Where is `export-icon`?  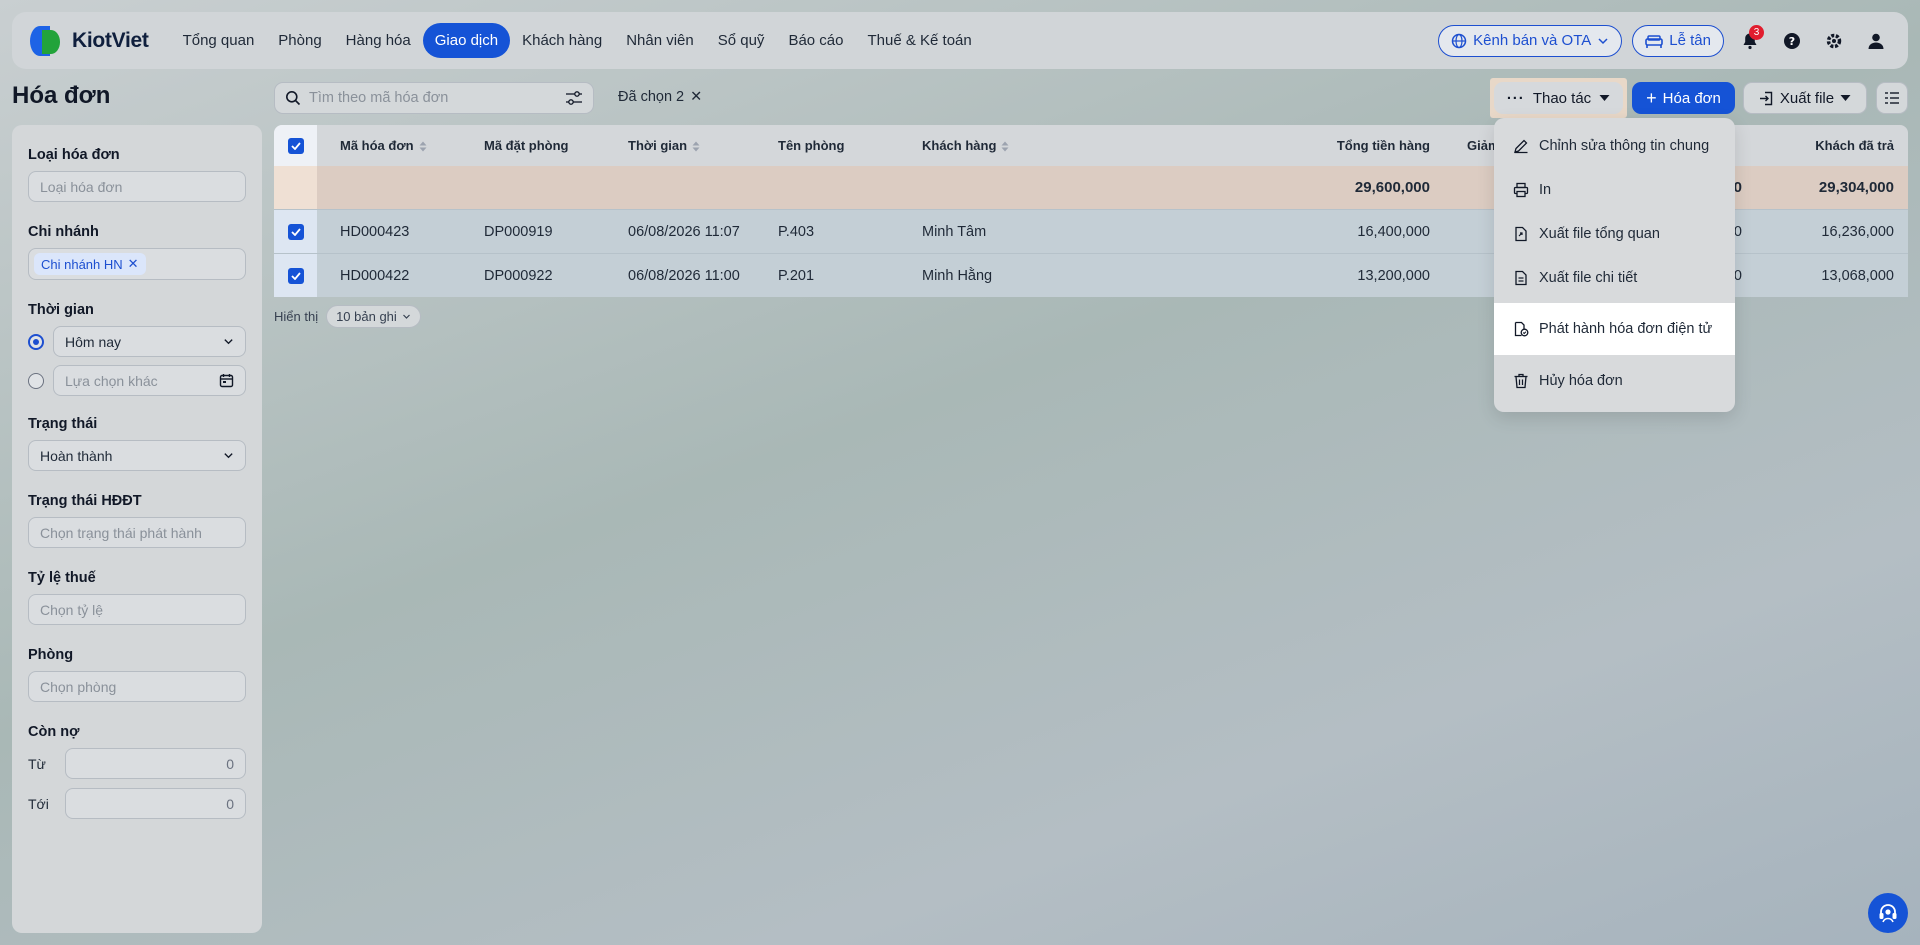 export-icon is located at coordinates (1766, 98).